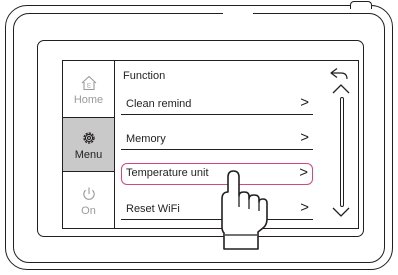 Image resolution: width=398 pixels, height=275 pixels. What do you see at coordinates (341, 212) in the screenshot?
I see `chevron-down-icon` at bounding box center [341, 212].